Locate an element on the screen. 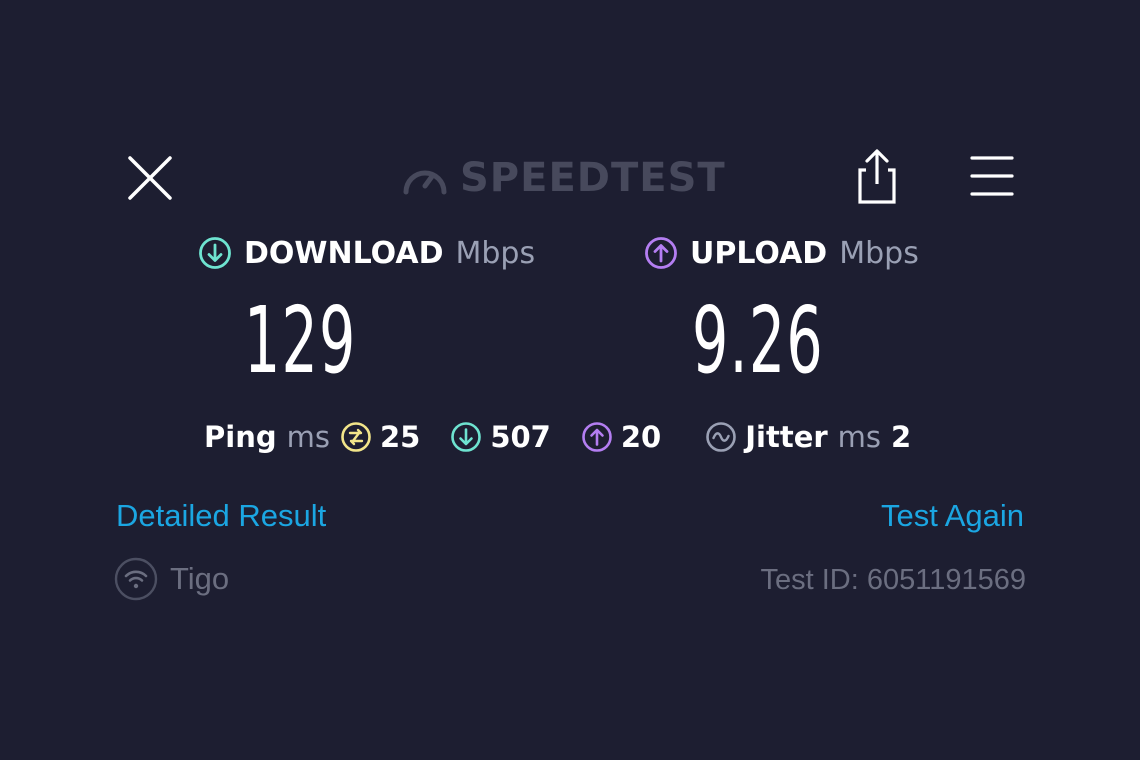  upload-label: UPLOAD is located at coordinates (759, 253).